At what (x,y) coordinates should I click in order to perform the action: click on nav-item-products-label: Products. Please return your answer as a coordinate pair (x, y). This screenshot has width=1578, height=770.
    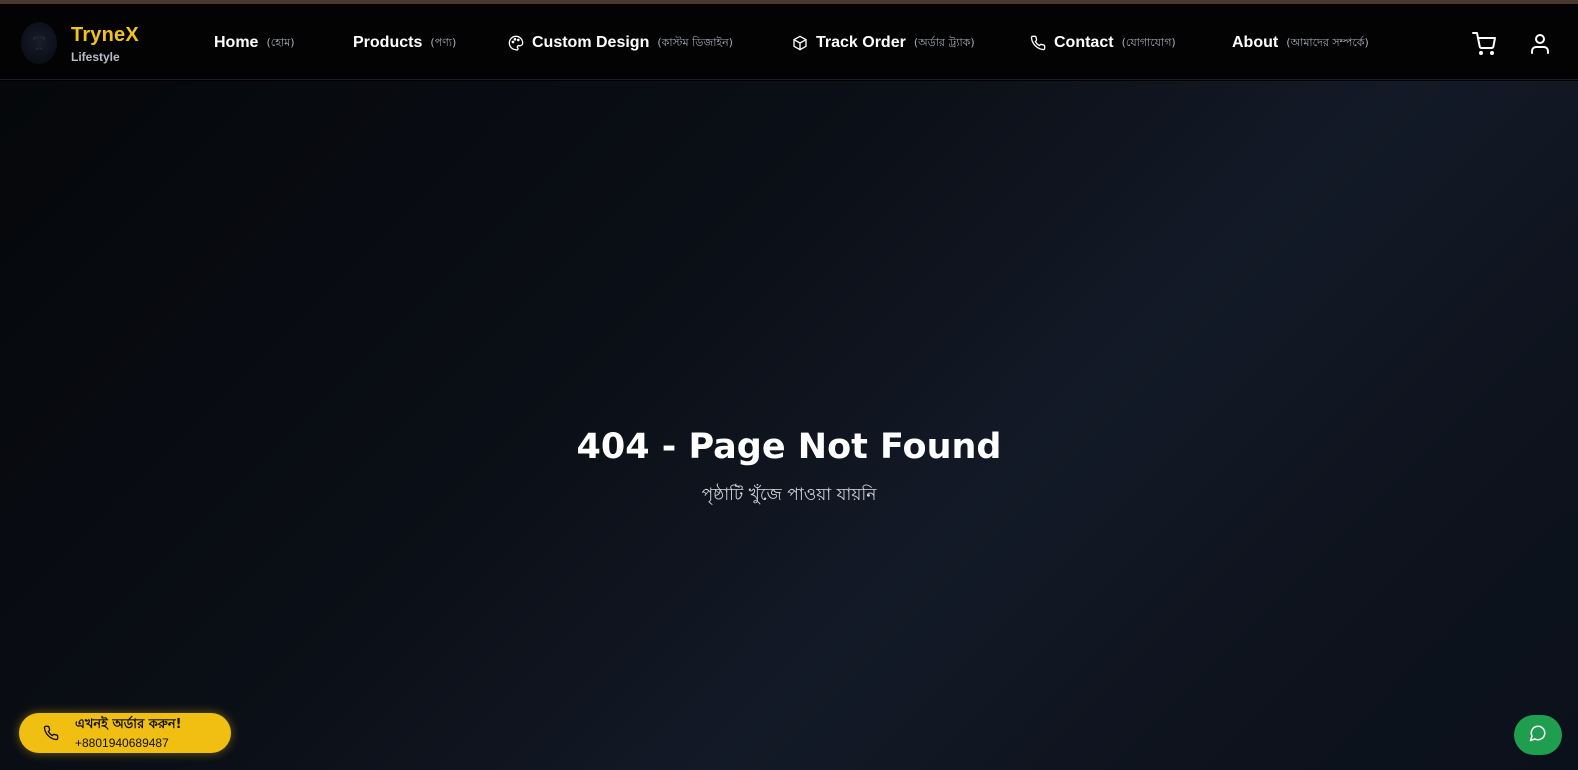
    Looking at the image, I should click on (388, 42).